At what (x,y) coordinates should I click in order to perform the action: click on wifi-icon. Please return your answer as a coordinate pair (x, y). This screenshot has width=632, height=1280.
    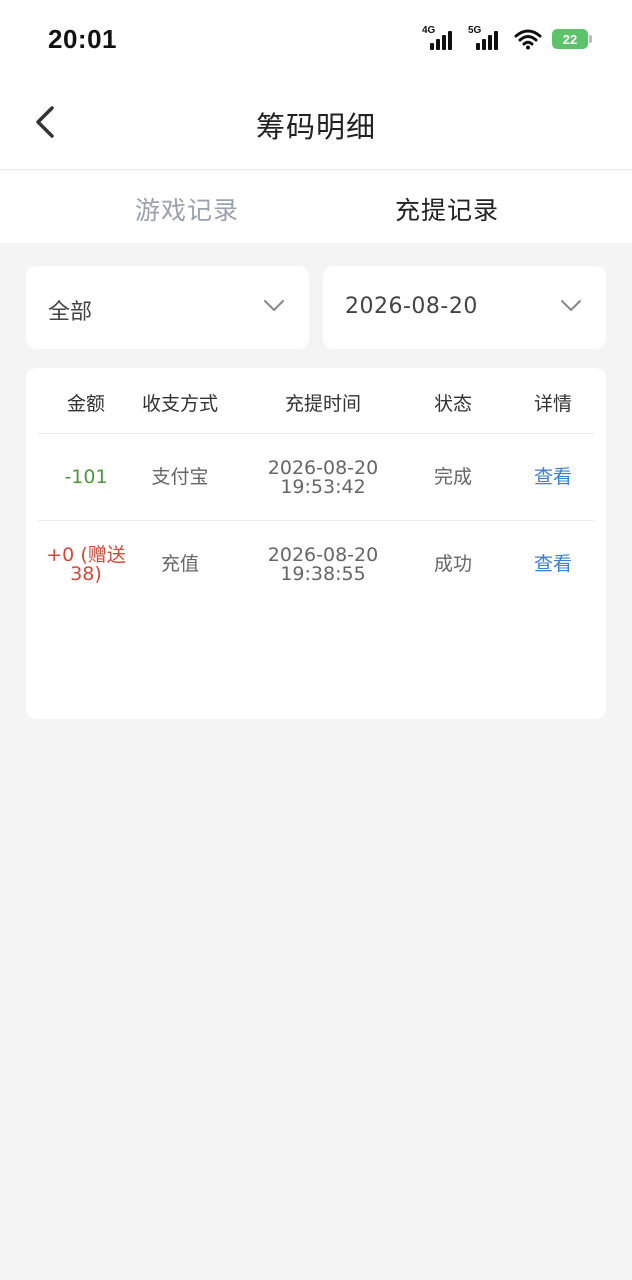
    Looking at the image, I should click on (528, 39).